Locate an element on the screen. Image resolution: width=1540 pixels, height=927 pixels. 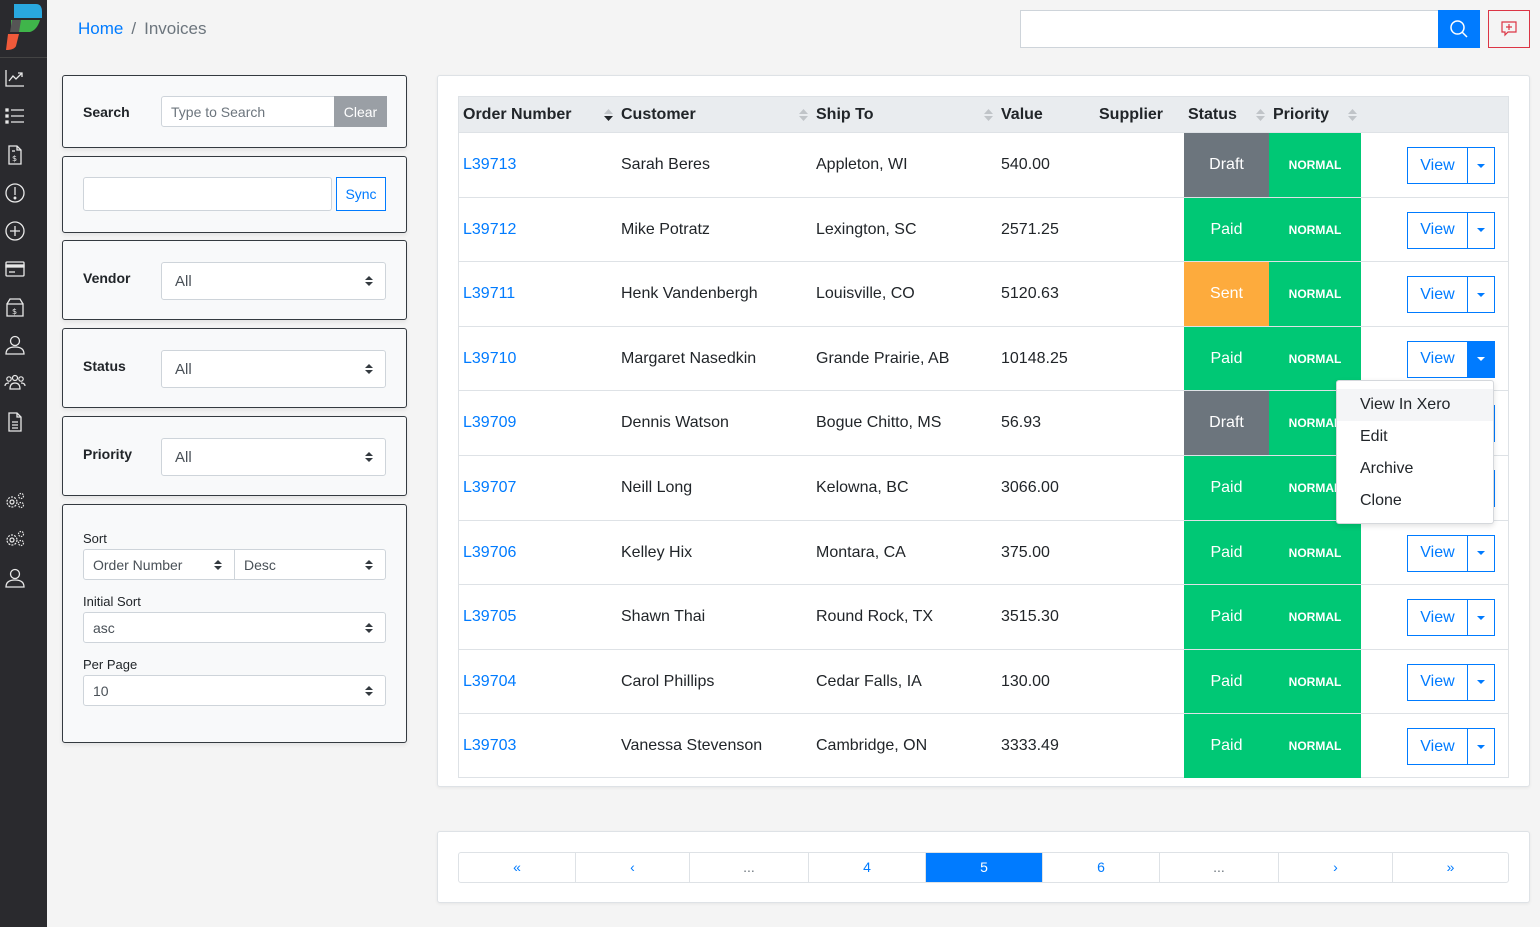
vendor-label: Vendor is located at coordinates (107, 278).